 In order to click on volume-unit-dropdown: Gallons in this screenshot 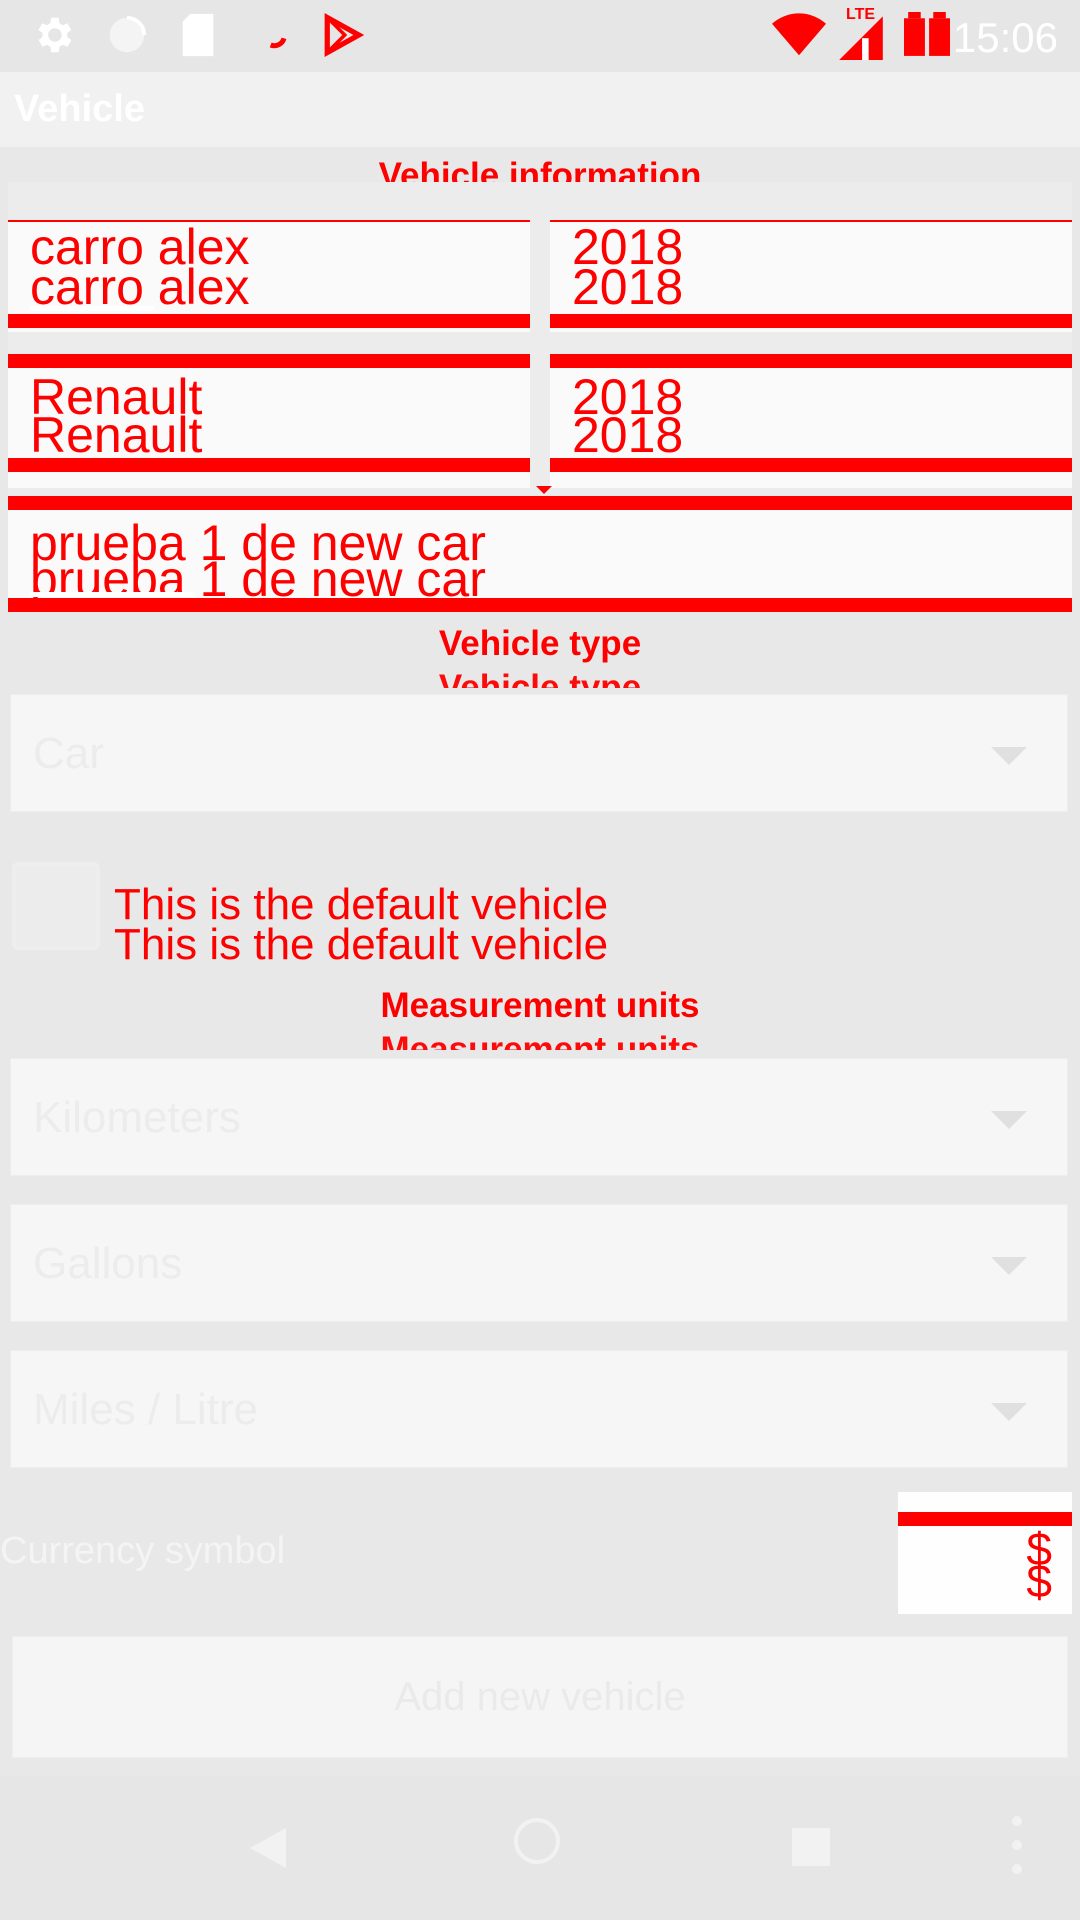, I will do `click(539, 1263)`.